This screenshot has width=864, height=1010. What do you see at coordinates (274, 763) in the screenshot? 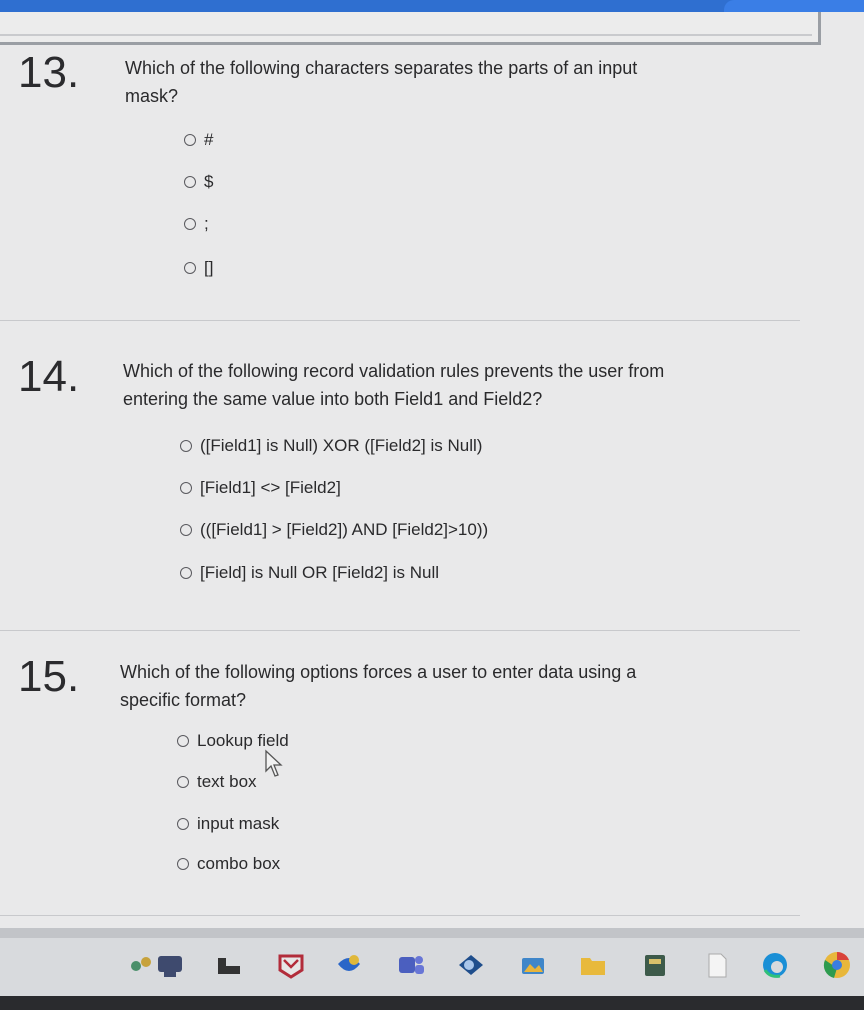
I see `mouse-cursor-icon` at bounding box center [274, 763].